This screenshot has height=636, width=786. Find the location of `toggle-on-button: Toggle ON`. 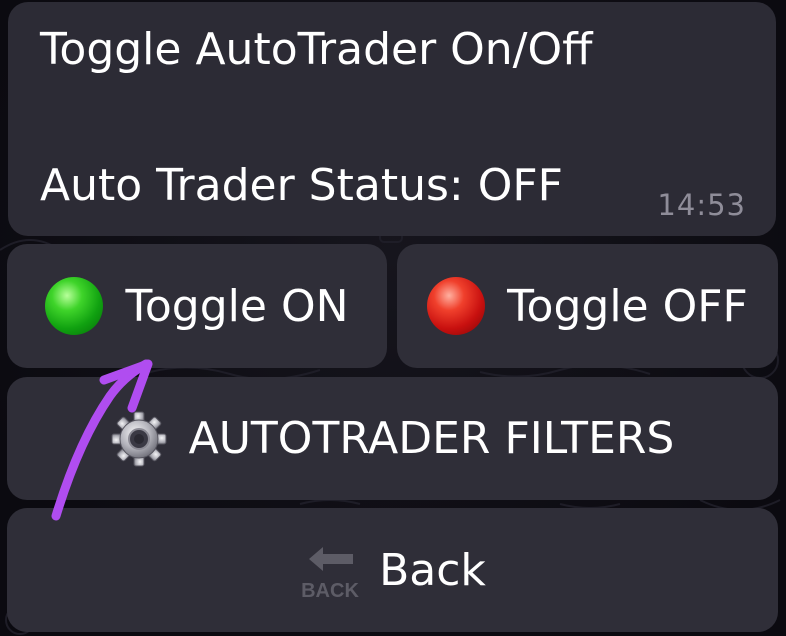

toggle-on-button: Toggle ON is located at coordinates (197, 306).